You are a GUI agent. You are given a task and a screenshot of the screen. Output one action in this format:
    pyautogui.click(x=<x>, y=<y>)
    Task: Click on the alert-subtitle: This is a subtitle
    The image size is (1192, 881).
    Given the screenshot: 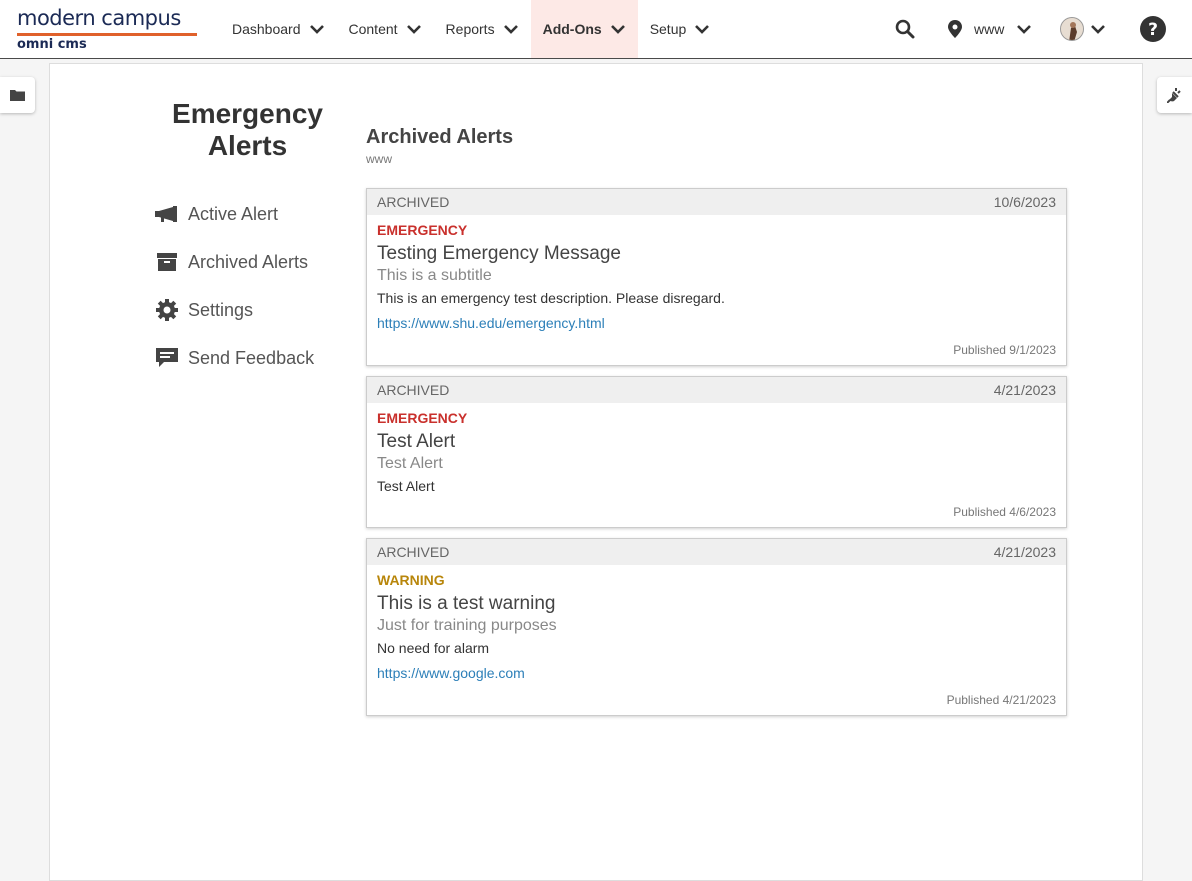 What is the action you would take?
    pyautogui.click(x=434, y=275)
    